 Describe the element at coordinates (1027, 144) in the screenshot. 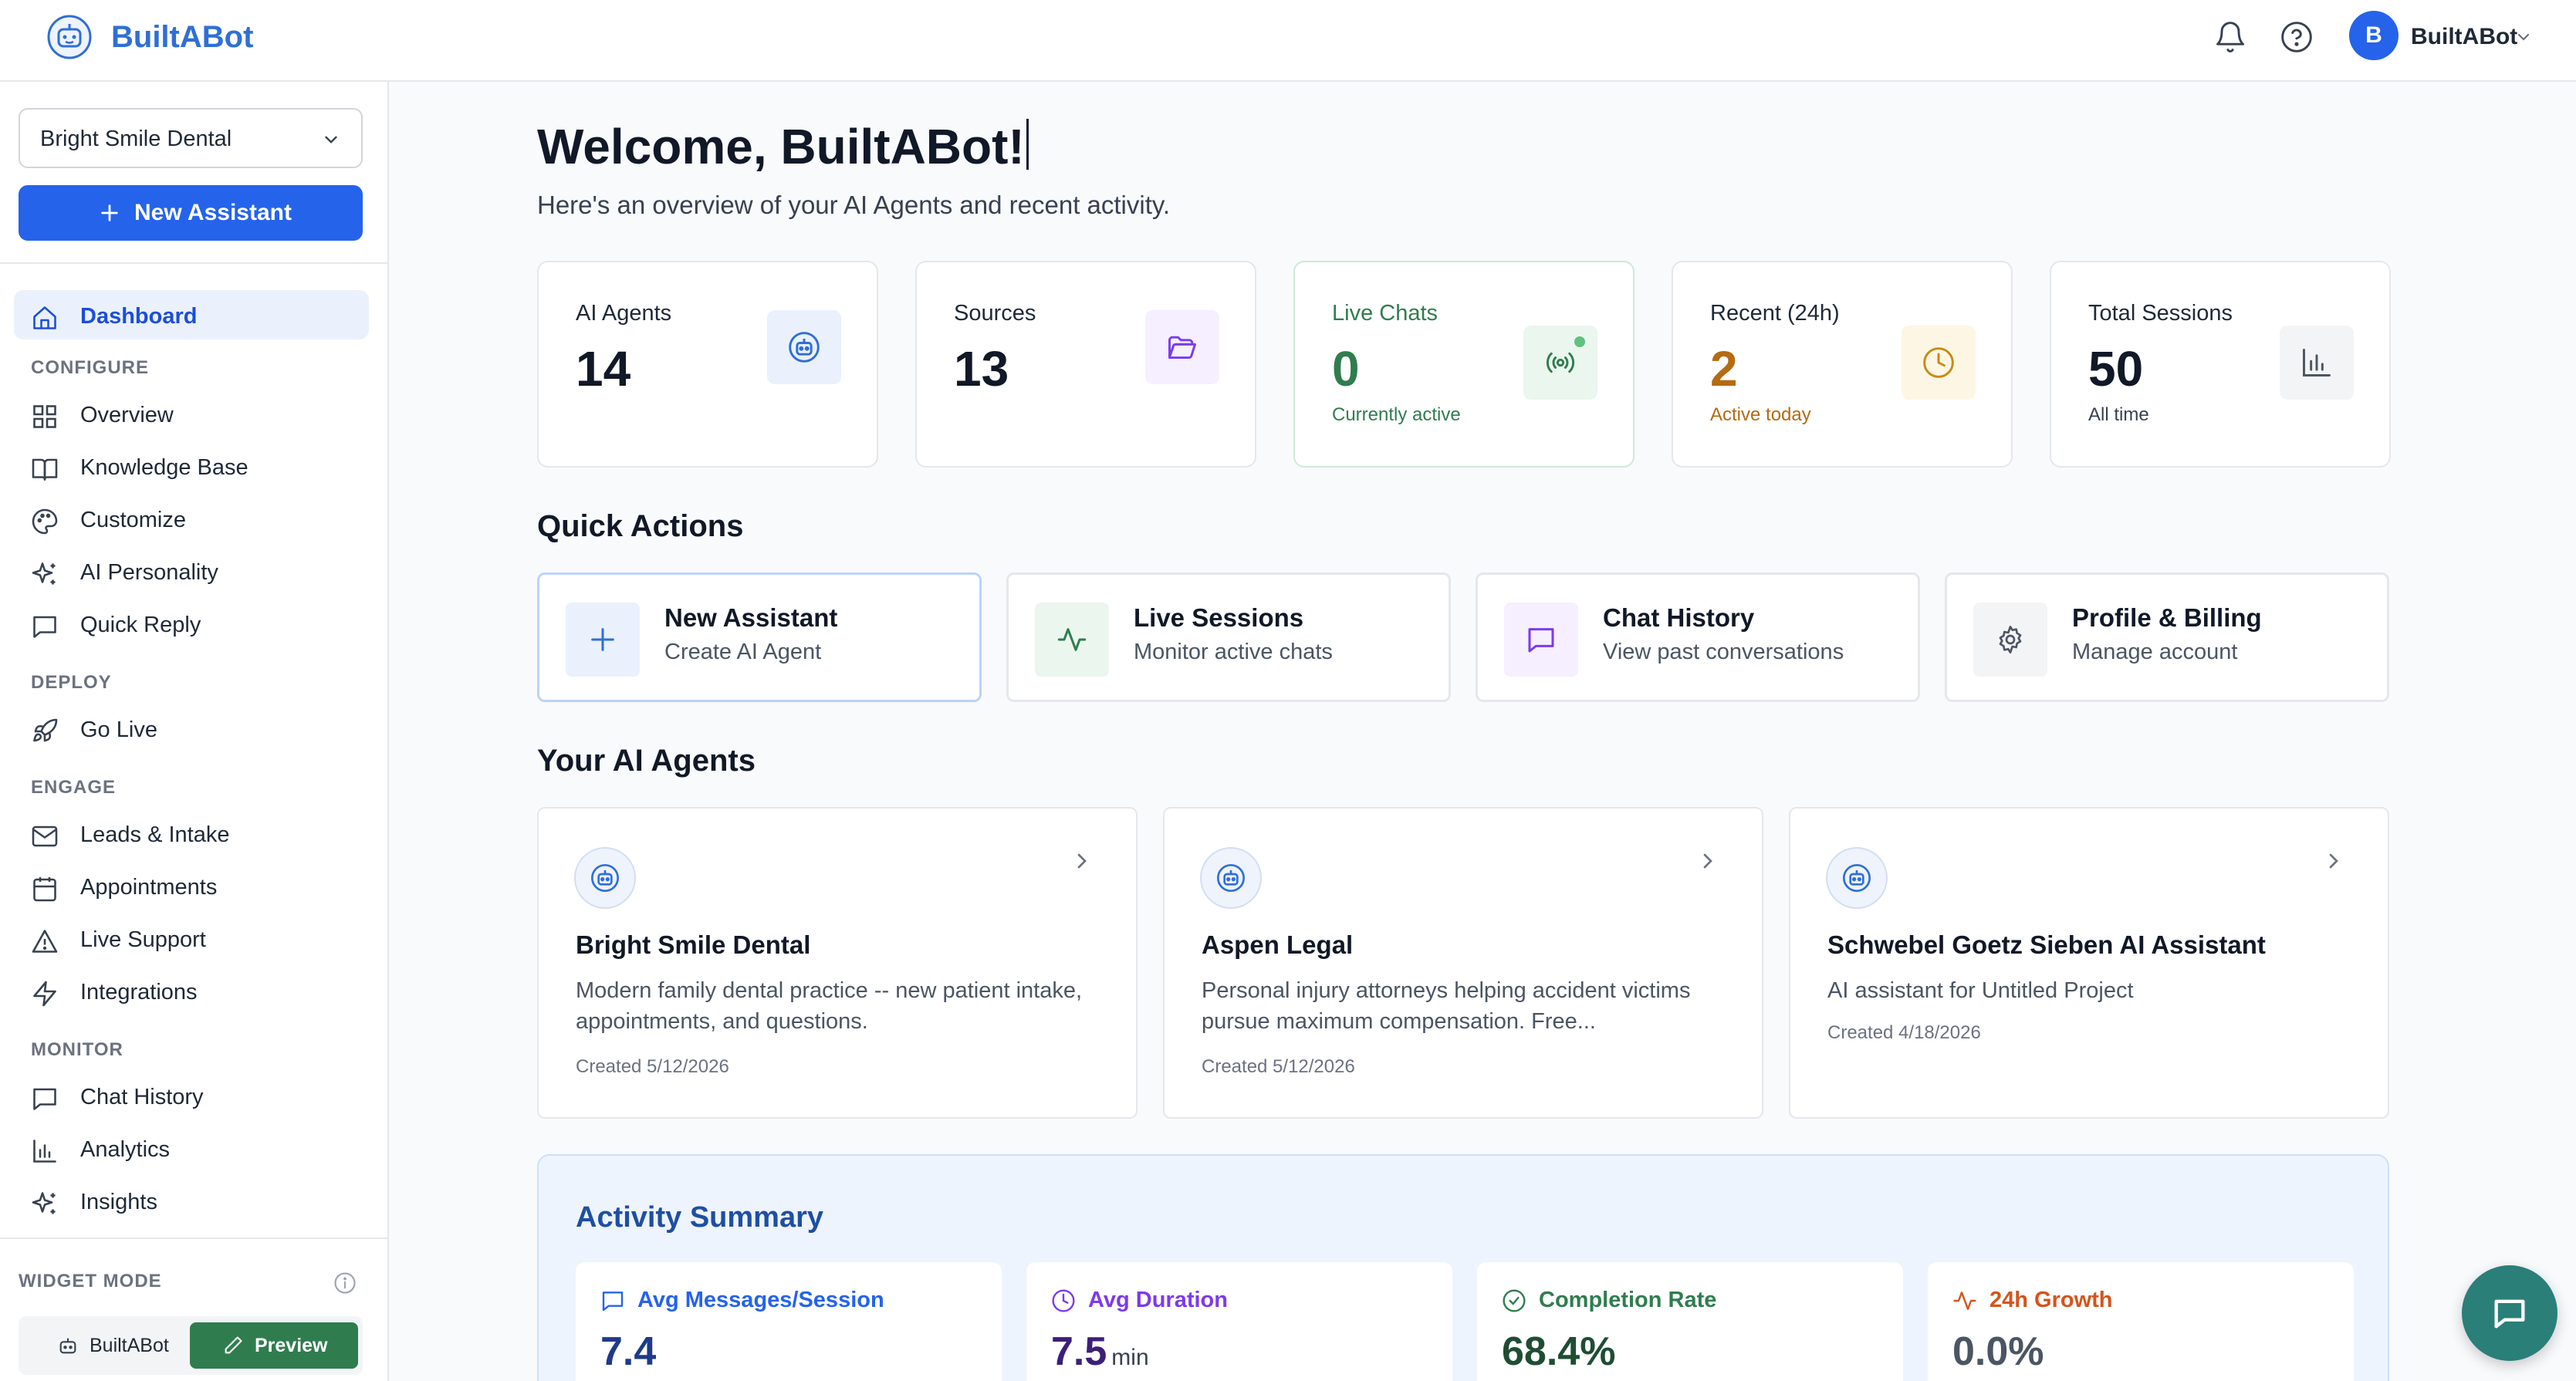

I see `text-cursor` at that location.